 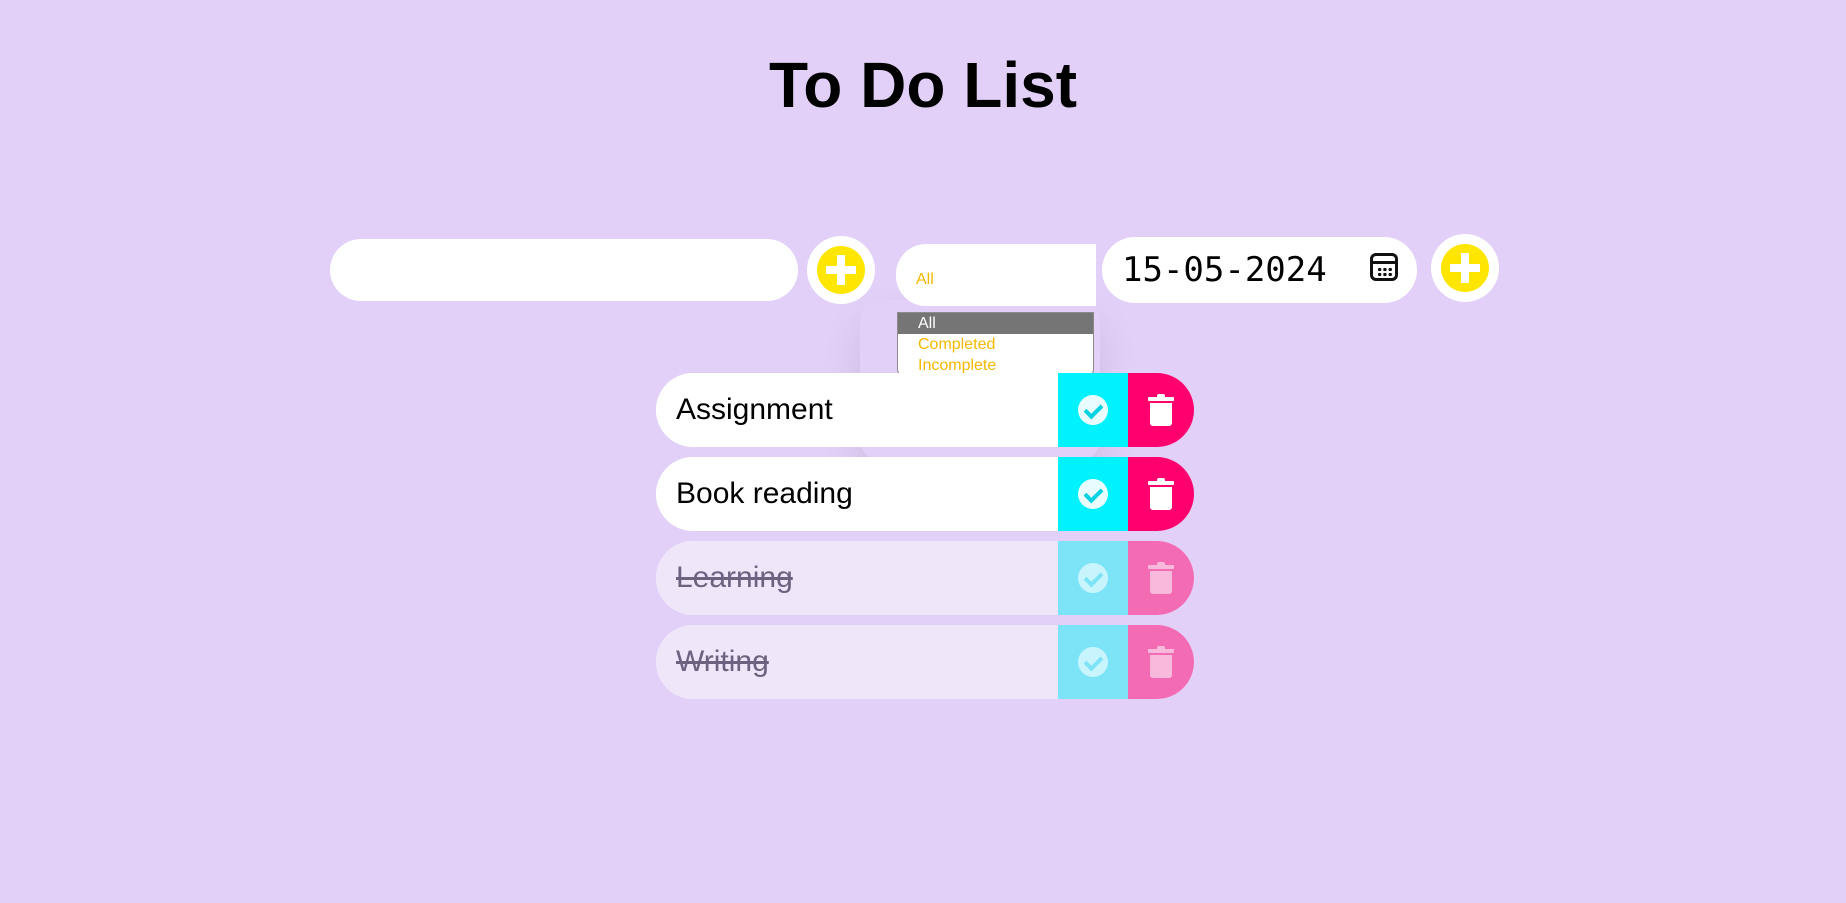 I want to click on filter-select: All, so click(x=996, y=275).